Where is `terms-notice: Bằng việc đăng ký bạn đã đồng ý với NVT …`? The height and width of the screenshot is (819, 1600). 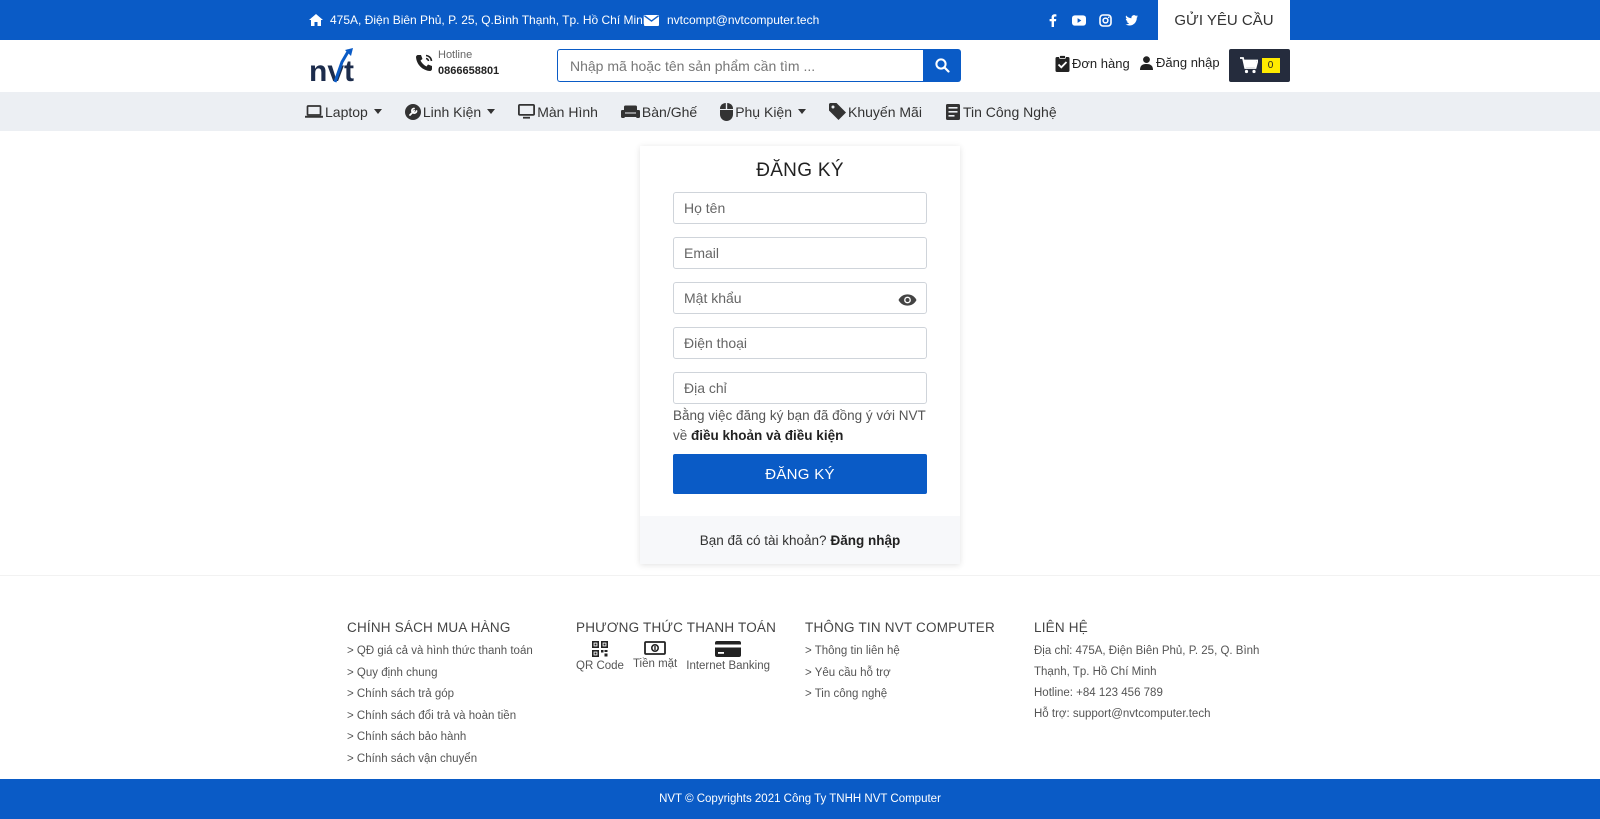
terms-notice: Bằng việc đăng ký bạn đã đồng ý với NVT … is located at coordinates (803, 426).